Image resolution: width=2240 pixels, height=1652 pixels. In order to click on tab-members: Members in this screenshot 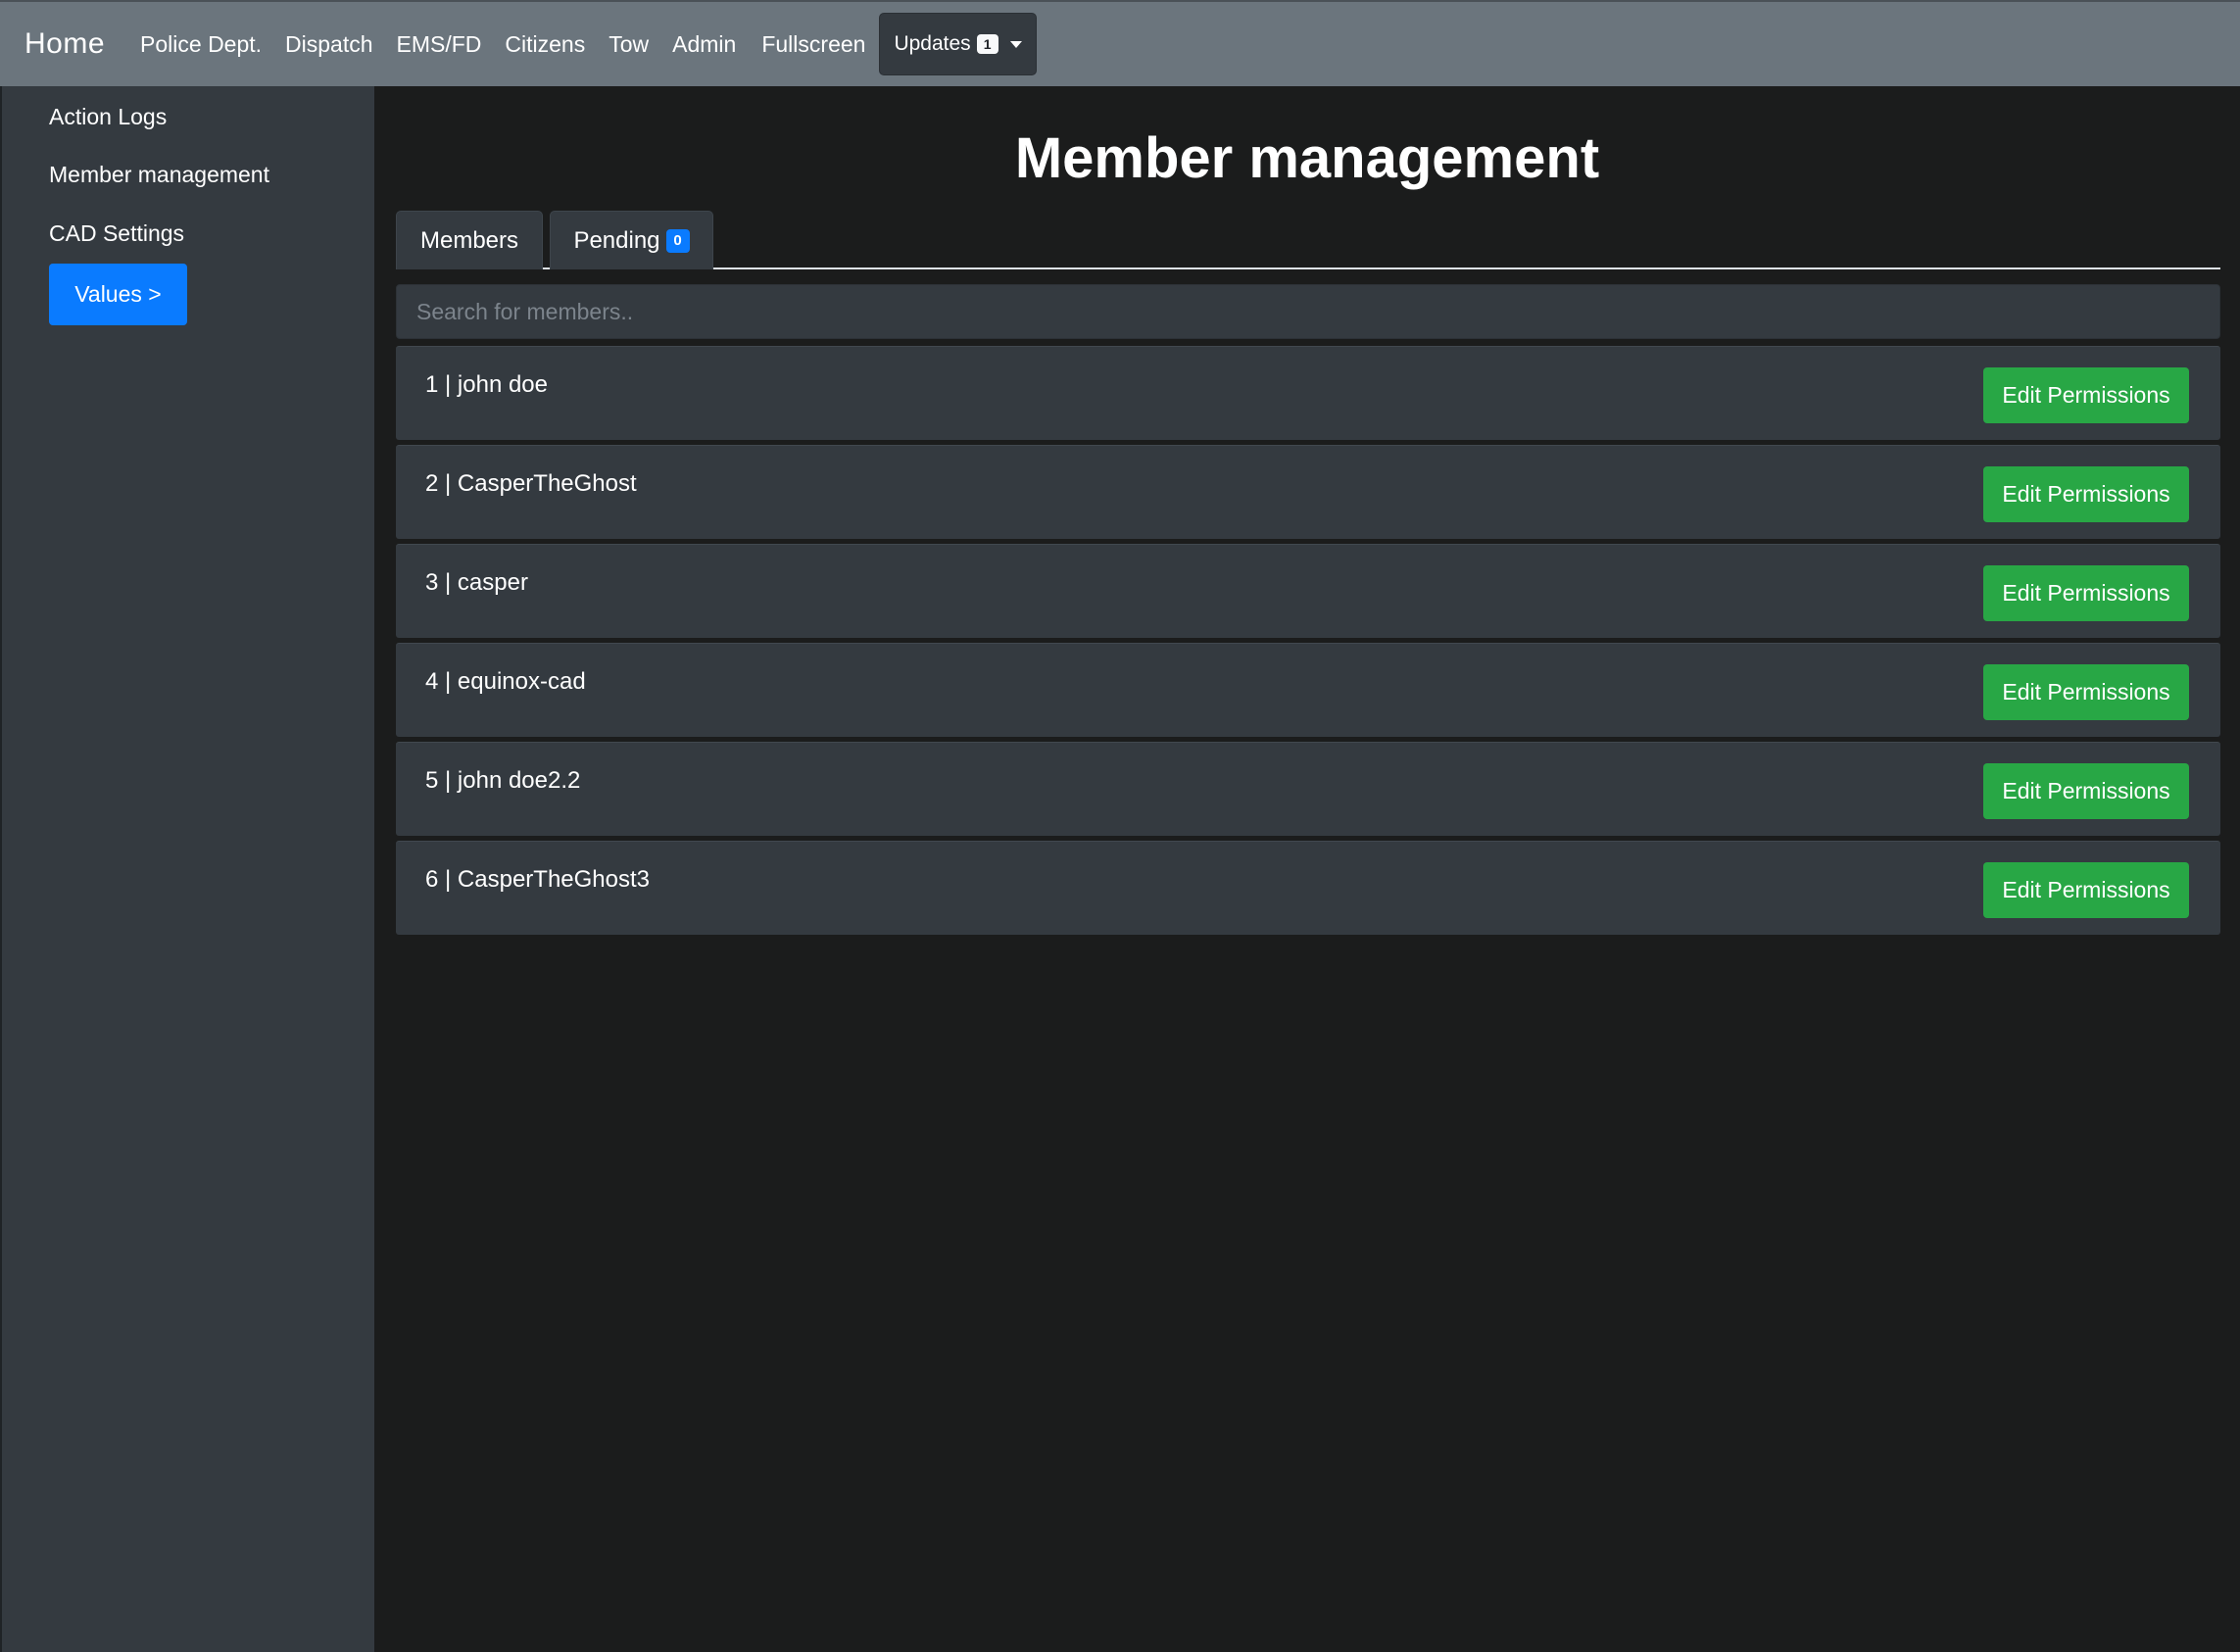, I will do `click(470, 240)`.